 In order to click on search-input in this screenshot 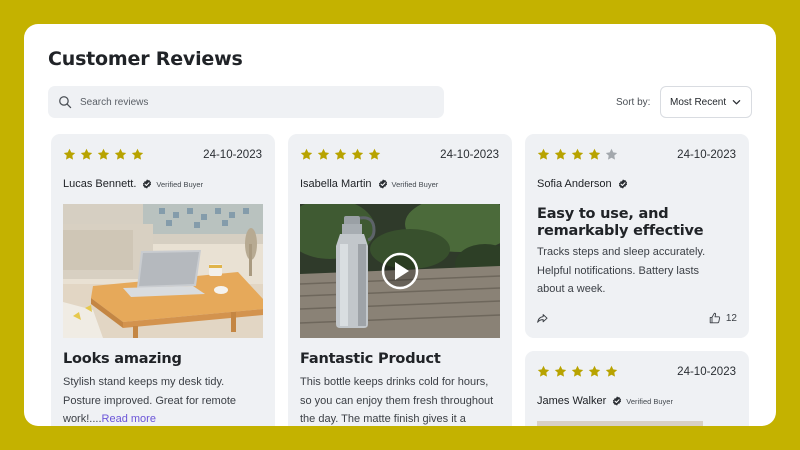, I will do `click(250, 102)`.